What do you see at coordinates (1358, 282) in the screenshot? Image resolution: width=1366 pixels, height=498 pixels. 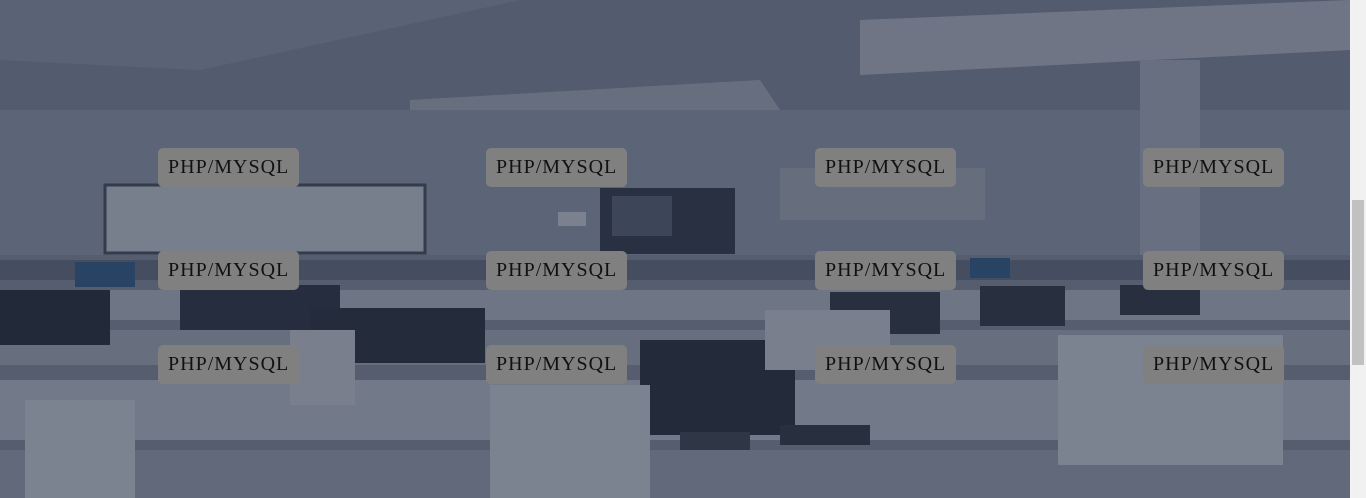 I see `scrollbar-thumb` at bounding box center [1358, 282].